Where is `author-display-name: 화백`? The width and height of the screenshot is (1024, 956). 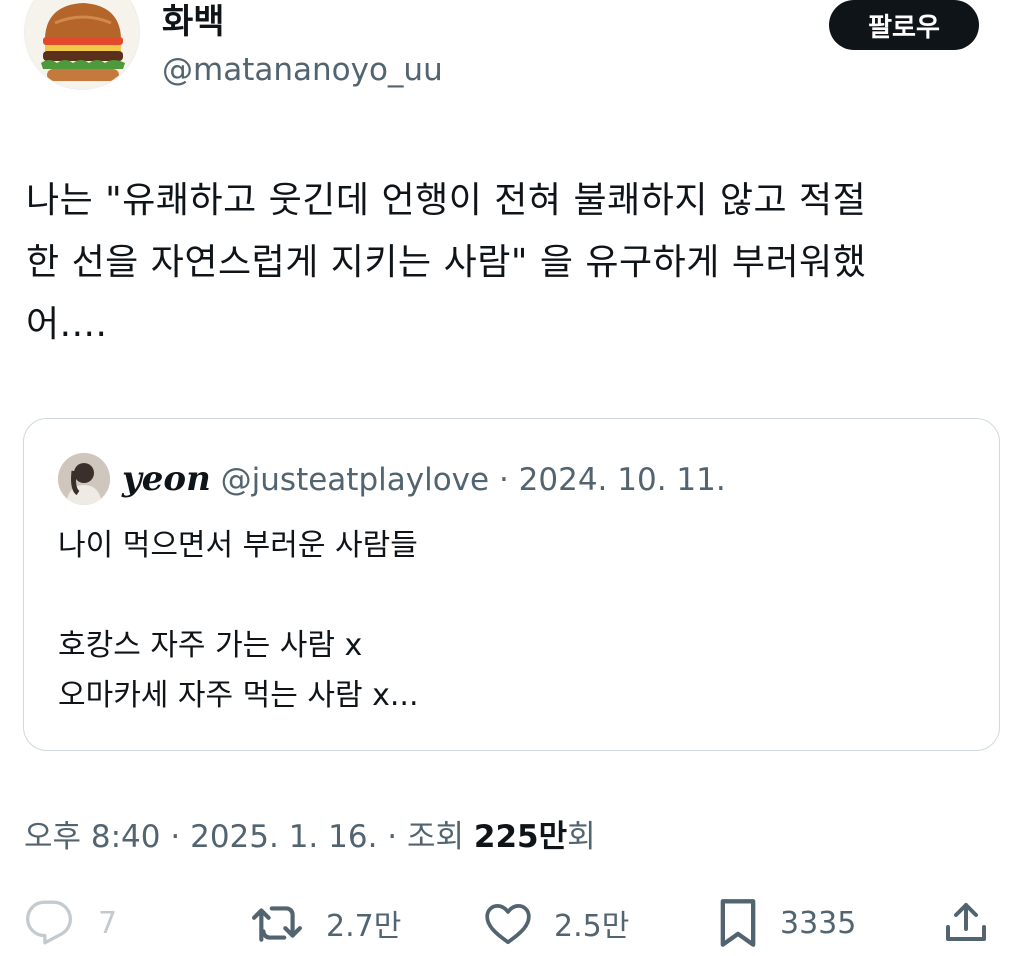
author-display-name: 화백 is located at coordinates (193, 22).